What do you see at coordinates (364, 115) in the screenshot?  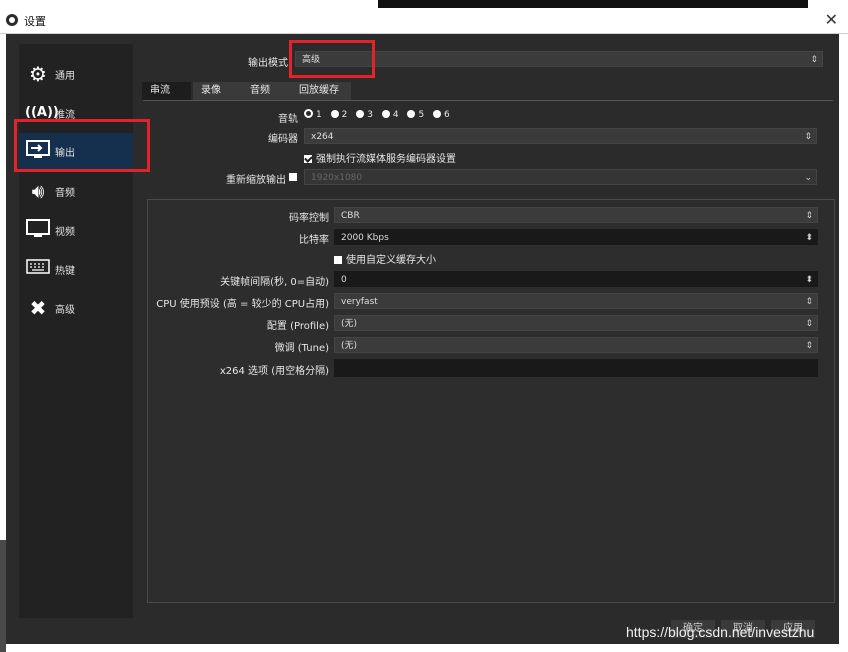 I see `track-radio-3: 3` at bounding box center [364, 115].